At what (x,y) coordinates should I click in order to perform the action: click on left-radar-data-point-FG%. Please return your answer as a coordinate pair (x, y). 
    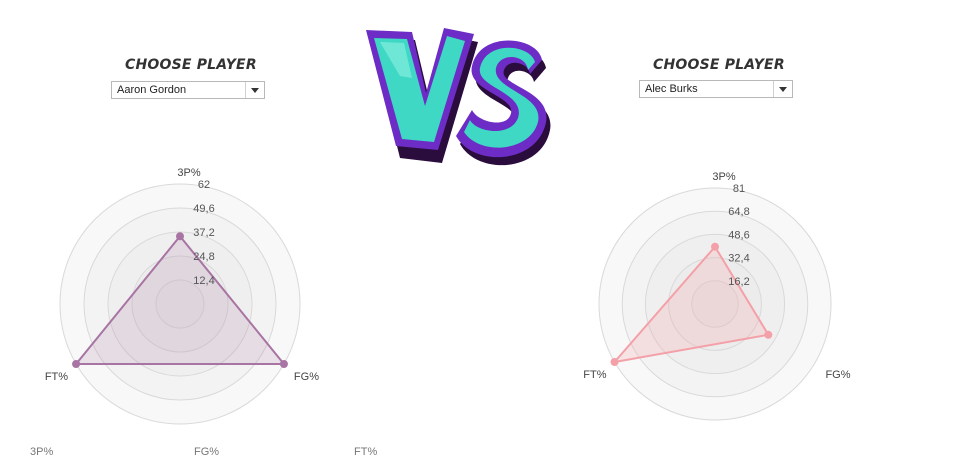
    Looking at the image, I should click on (283, 364).